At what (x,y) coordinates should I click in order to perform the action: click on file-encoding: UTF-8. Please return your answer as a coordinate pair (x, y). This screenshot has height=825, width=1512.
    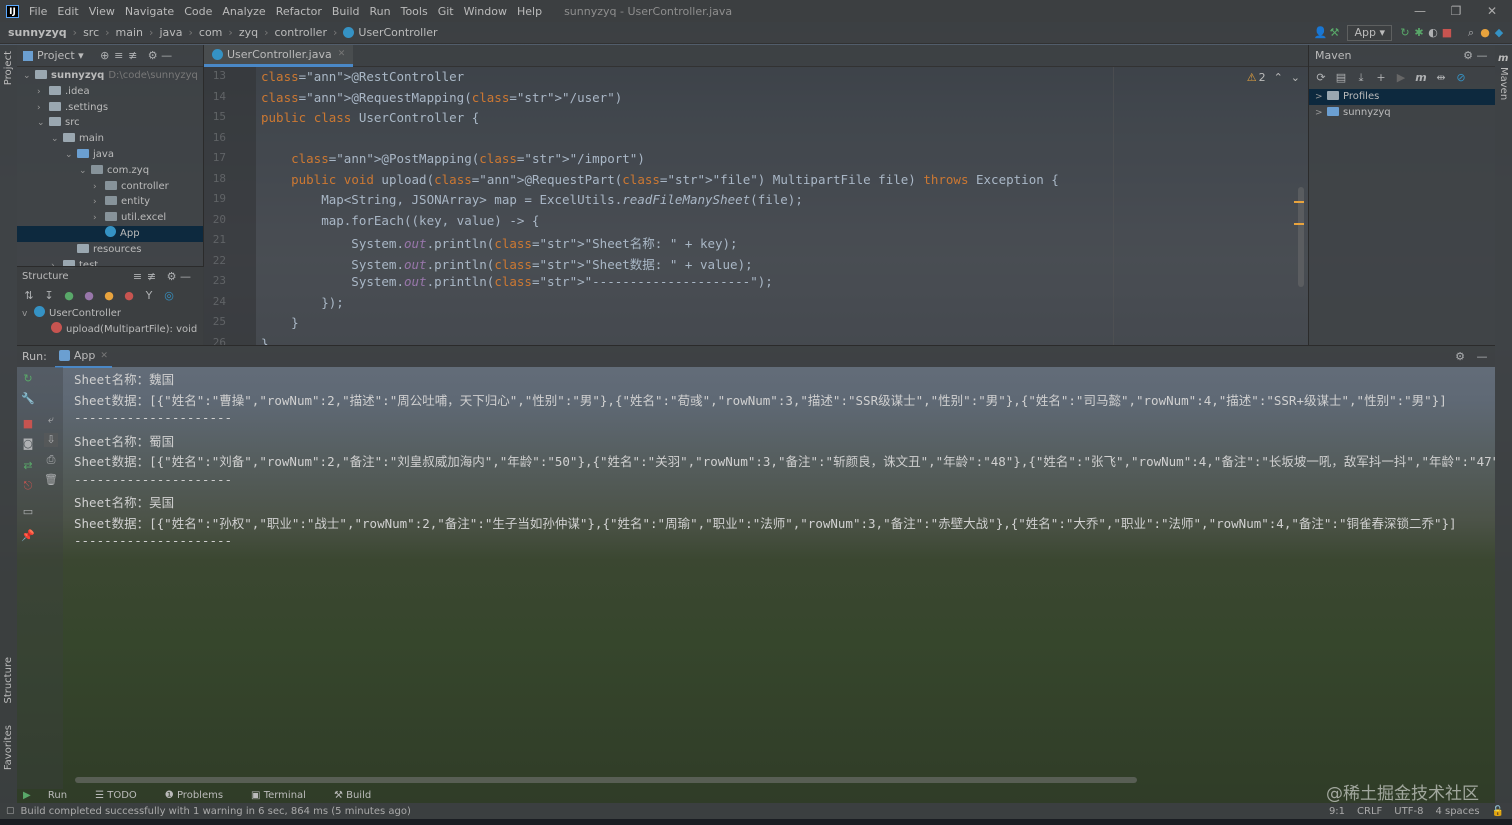
    Looking at the image, I should click on (1408, 811).